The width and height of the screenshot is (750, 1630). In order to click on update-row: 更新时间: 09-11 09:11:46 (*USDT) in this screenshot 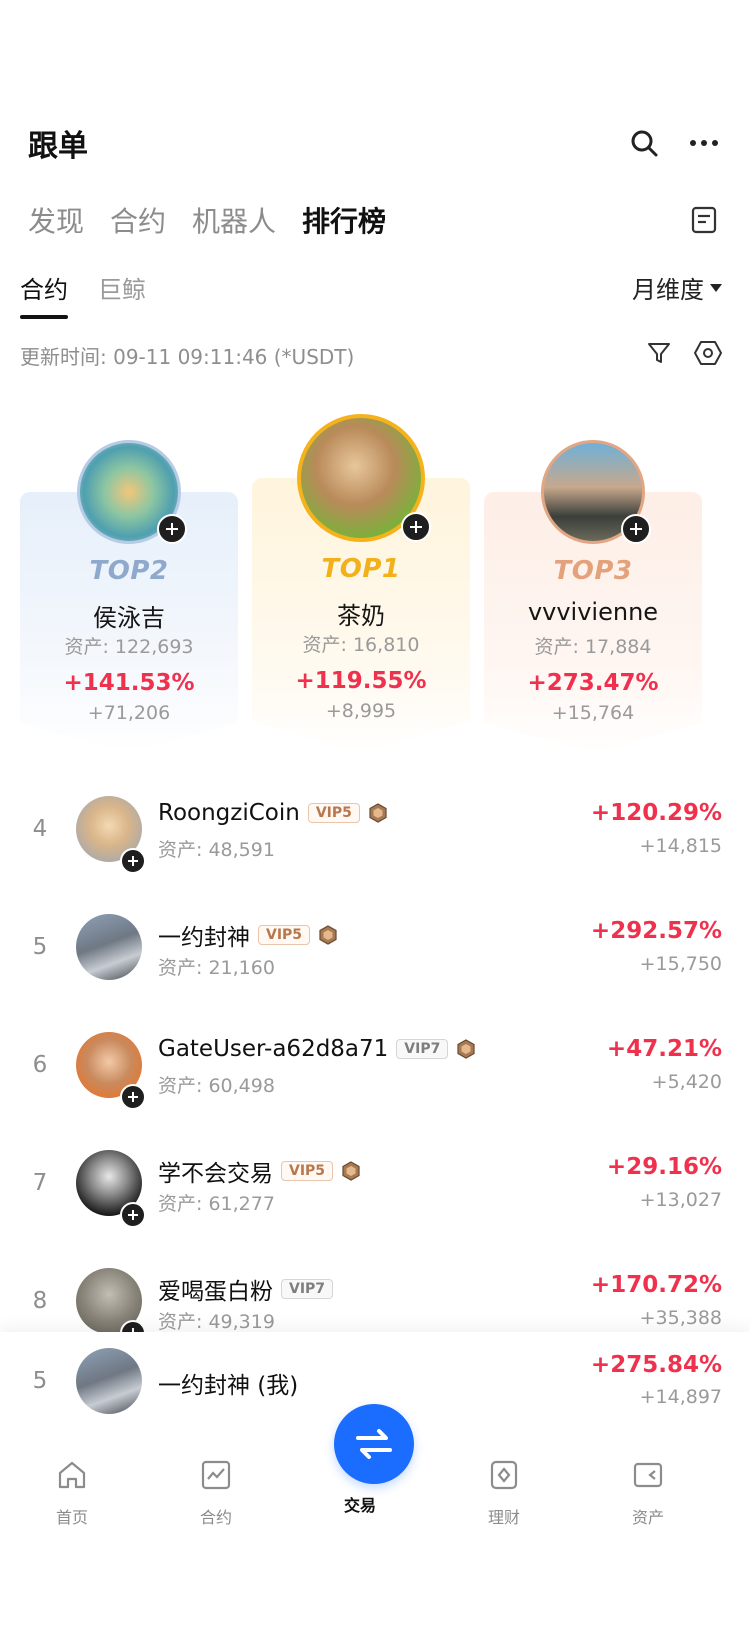, I will do `click(371, 355)`.